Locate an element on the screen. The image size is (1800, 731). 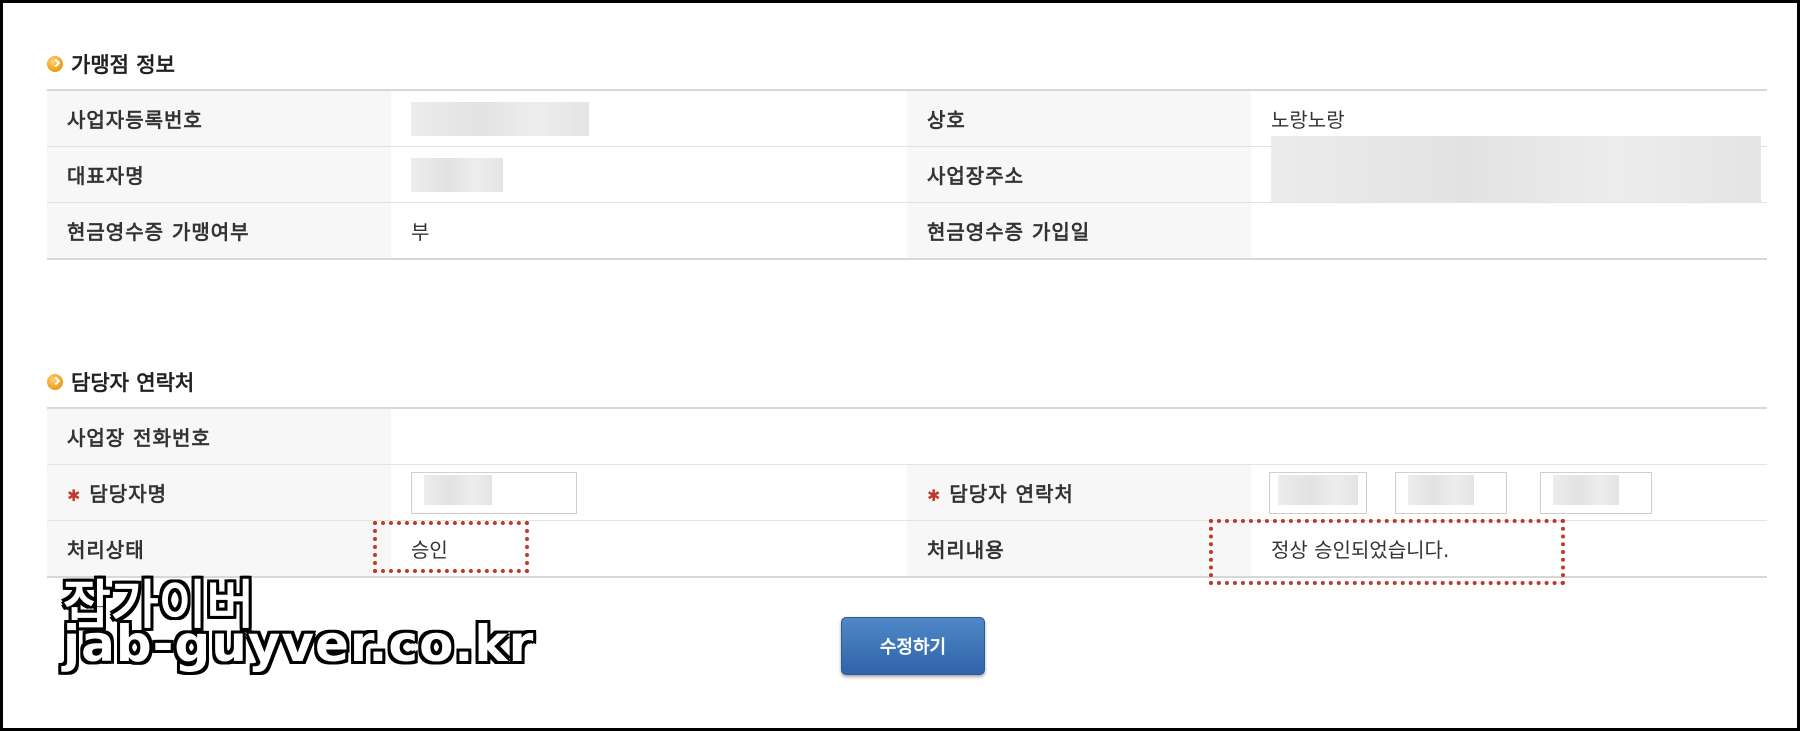
business-address-value is located at coordinates (1509, 169).